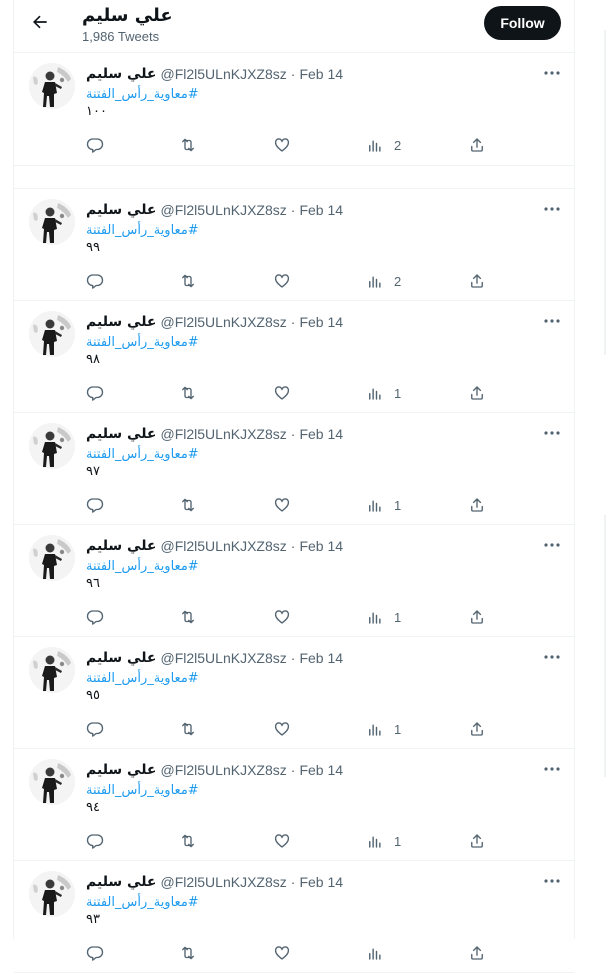  I want to click on views-button, so click(380, 953).